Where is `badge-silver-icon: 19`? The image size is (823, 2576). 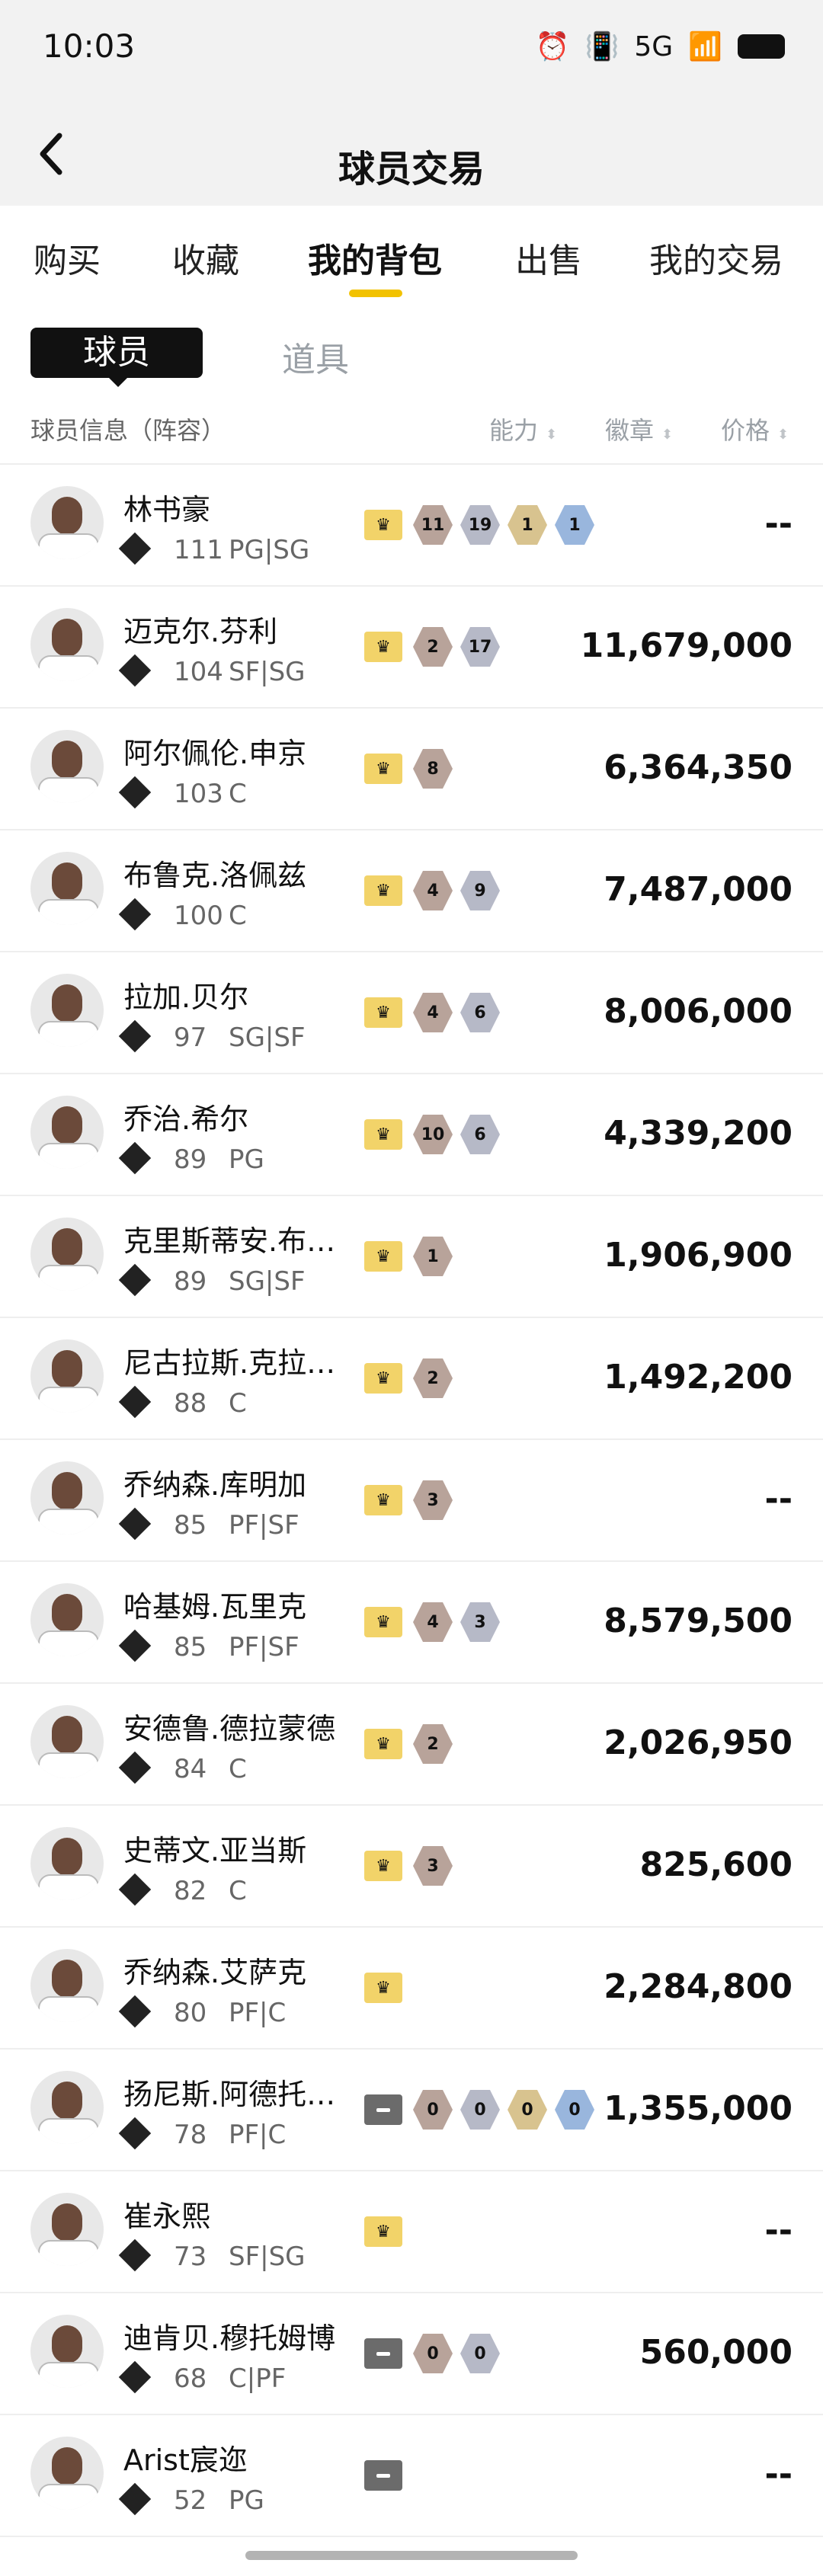
badge-silver-icon: 19 is located at coordinates (480, 525).